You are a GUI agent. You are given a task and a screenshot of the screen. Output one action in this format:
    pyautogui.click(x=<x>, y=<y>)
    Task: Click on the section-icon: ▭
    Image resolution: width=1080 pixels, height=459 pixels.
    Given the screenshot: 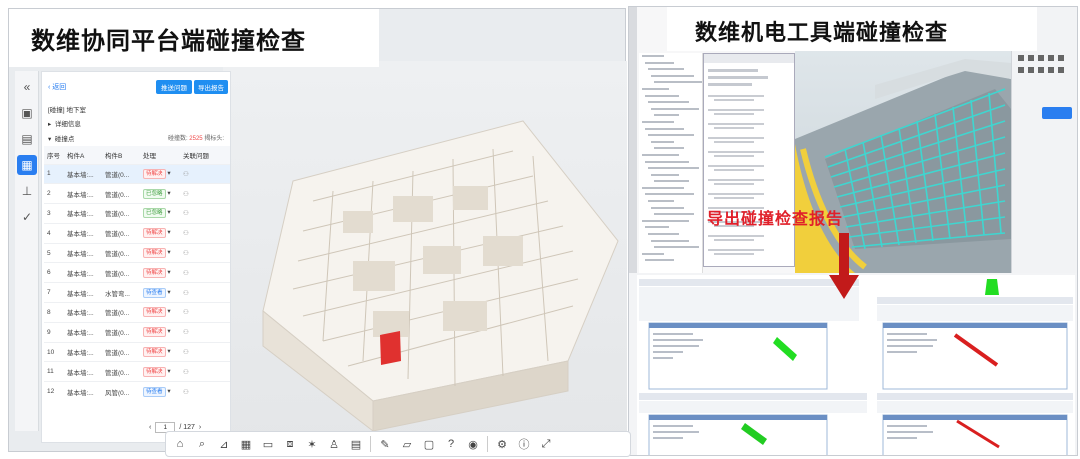 What is the action you would take?
    pyautogui.click(x=268, y=444)
    